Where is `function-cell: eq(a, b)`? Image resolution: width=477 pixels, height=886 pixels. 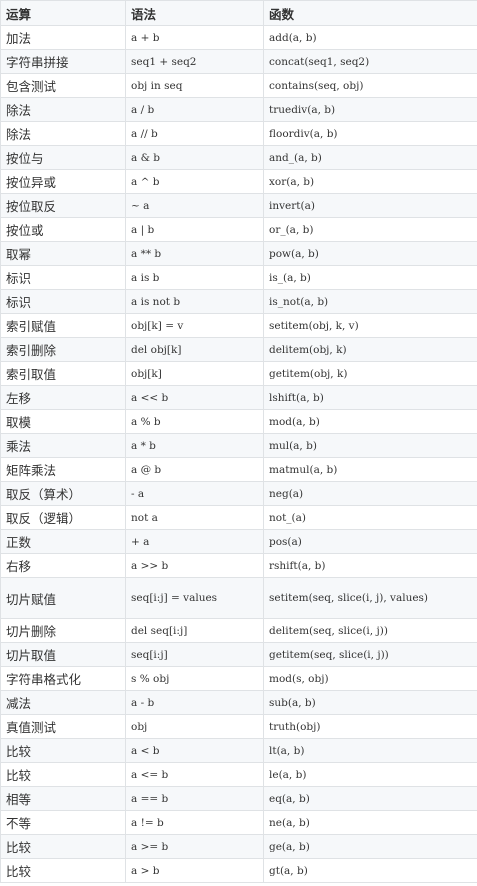
function-cell: eq(a, b) is located at coordinates (370, 798).